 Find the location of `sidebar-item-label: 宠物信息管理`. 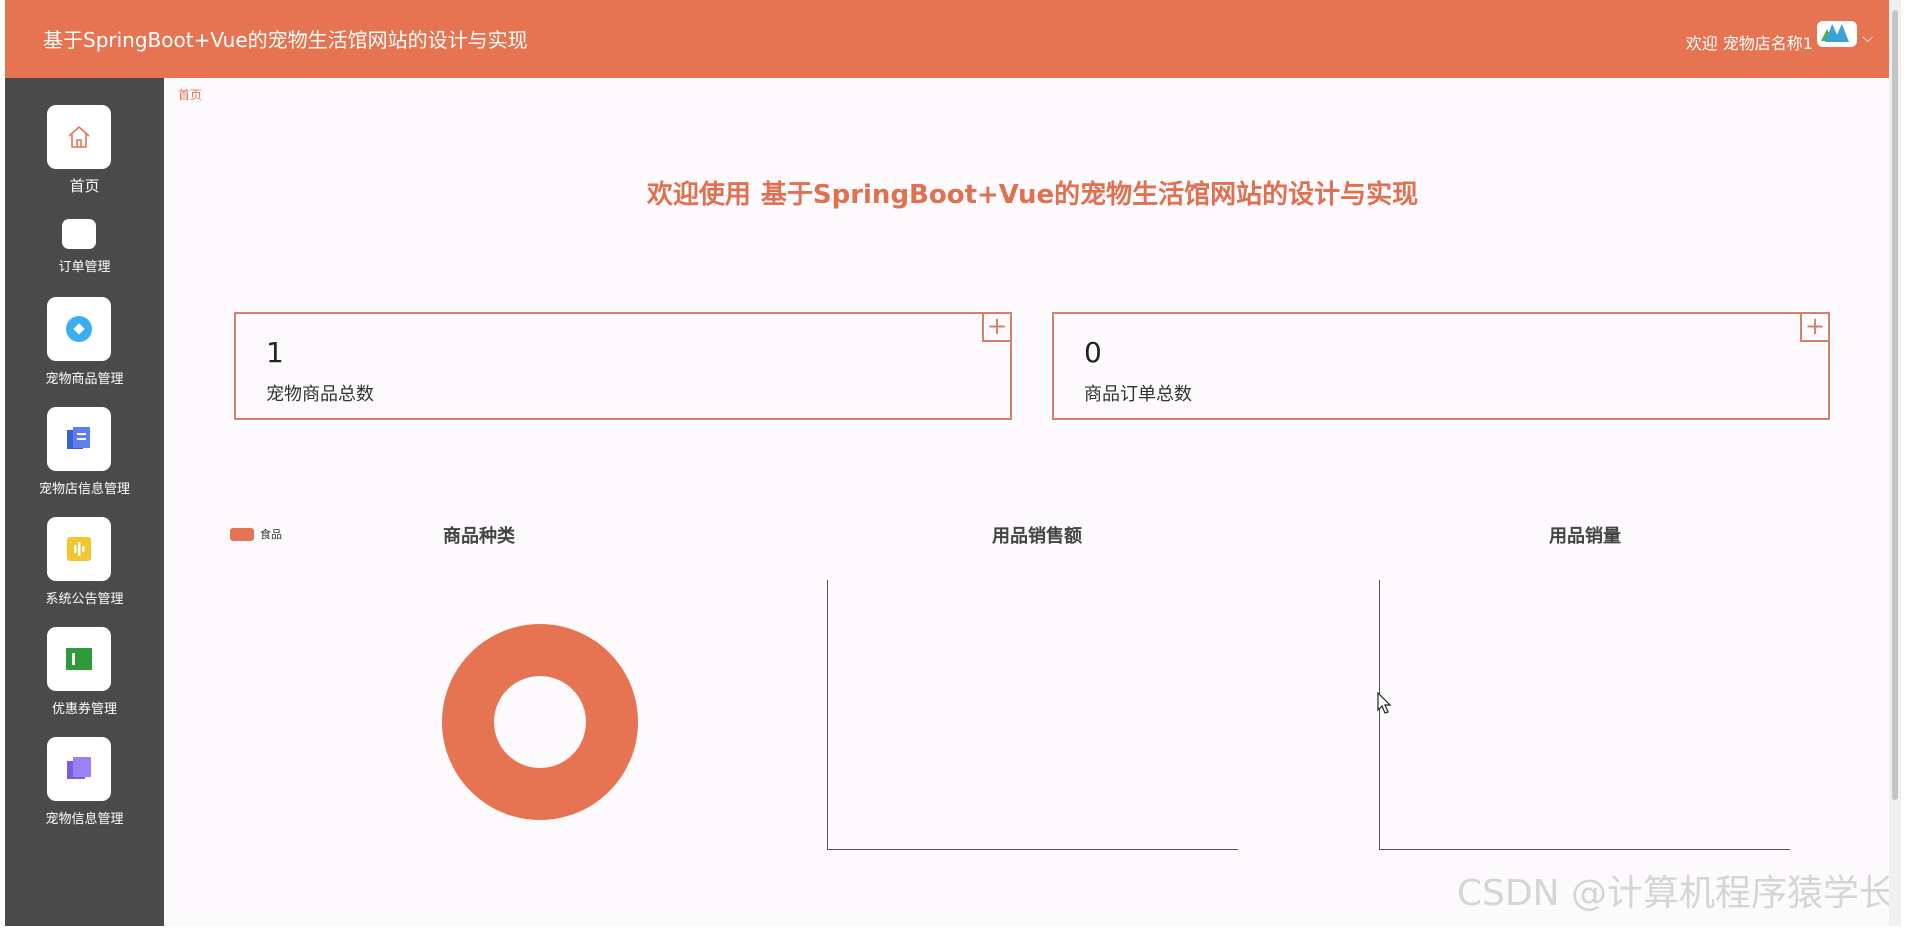

sidebar-item-label: 宠物信息管理 is located at coordinates (84, 819).